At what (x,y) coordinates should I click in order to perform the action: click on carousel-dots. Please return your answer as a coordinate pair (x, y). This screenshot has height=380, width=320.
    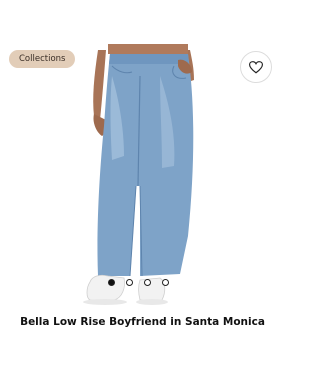
    Looking at the image, I should click on (138, 282).